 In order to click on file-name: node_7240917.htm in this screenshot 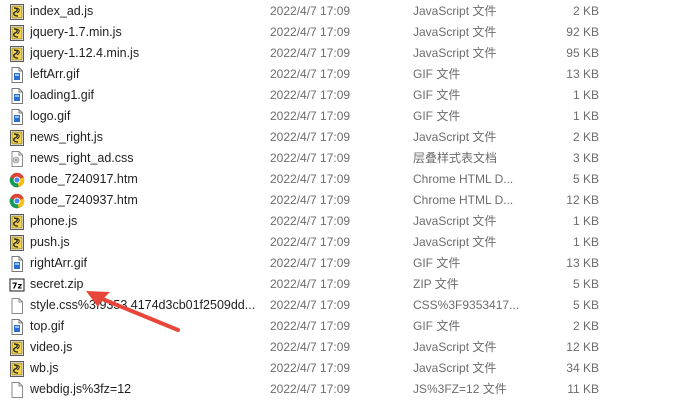, I will do `click(84, 179)`.